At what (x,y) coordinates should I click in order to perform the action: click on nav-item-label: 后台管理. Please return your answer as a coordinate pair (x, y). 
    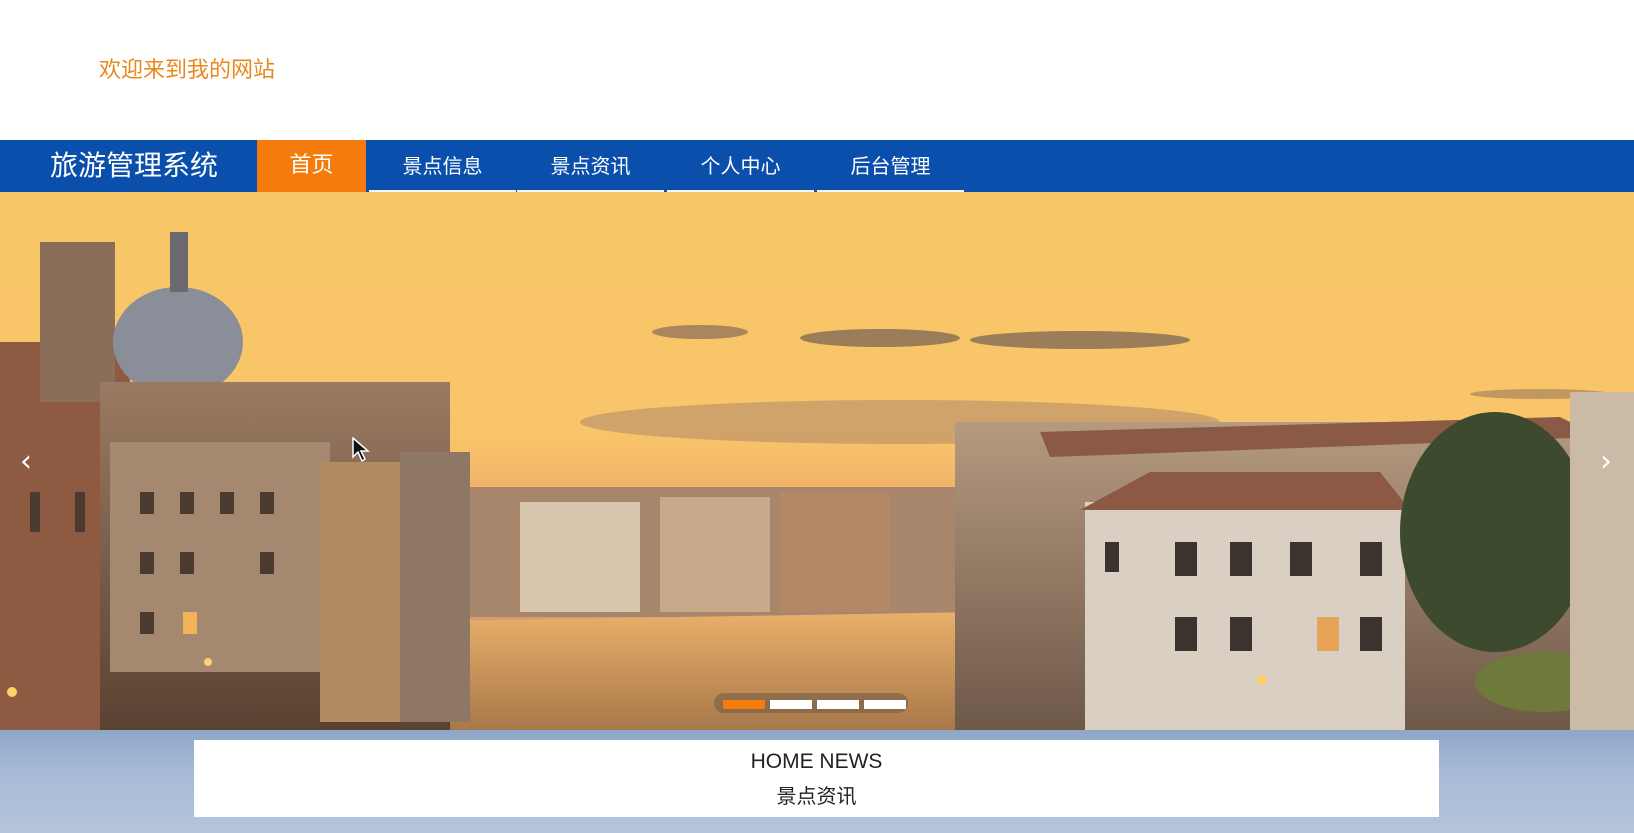
    Looking at the image, I should click on (890, 166).